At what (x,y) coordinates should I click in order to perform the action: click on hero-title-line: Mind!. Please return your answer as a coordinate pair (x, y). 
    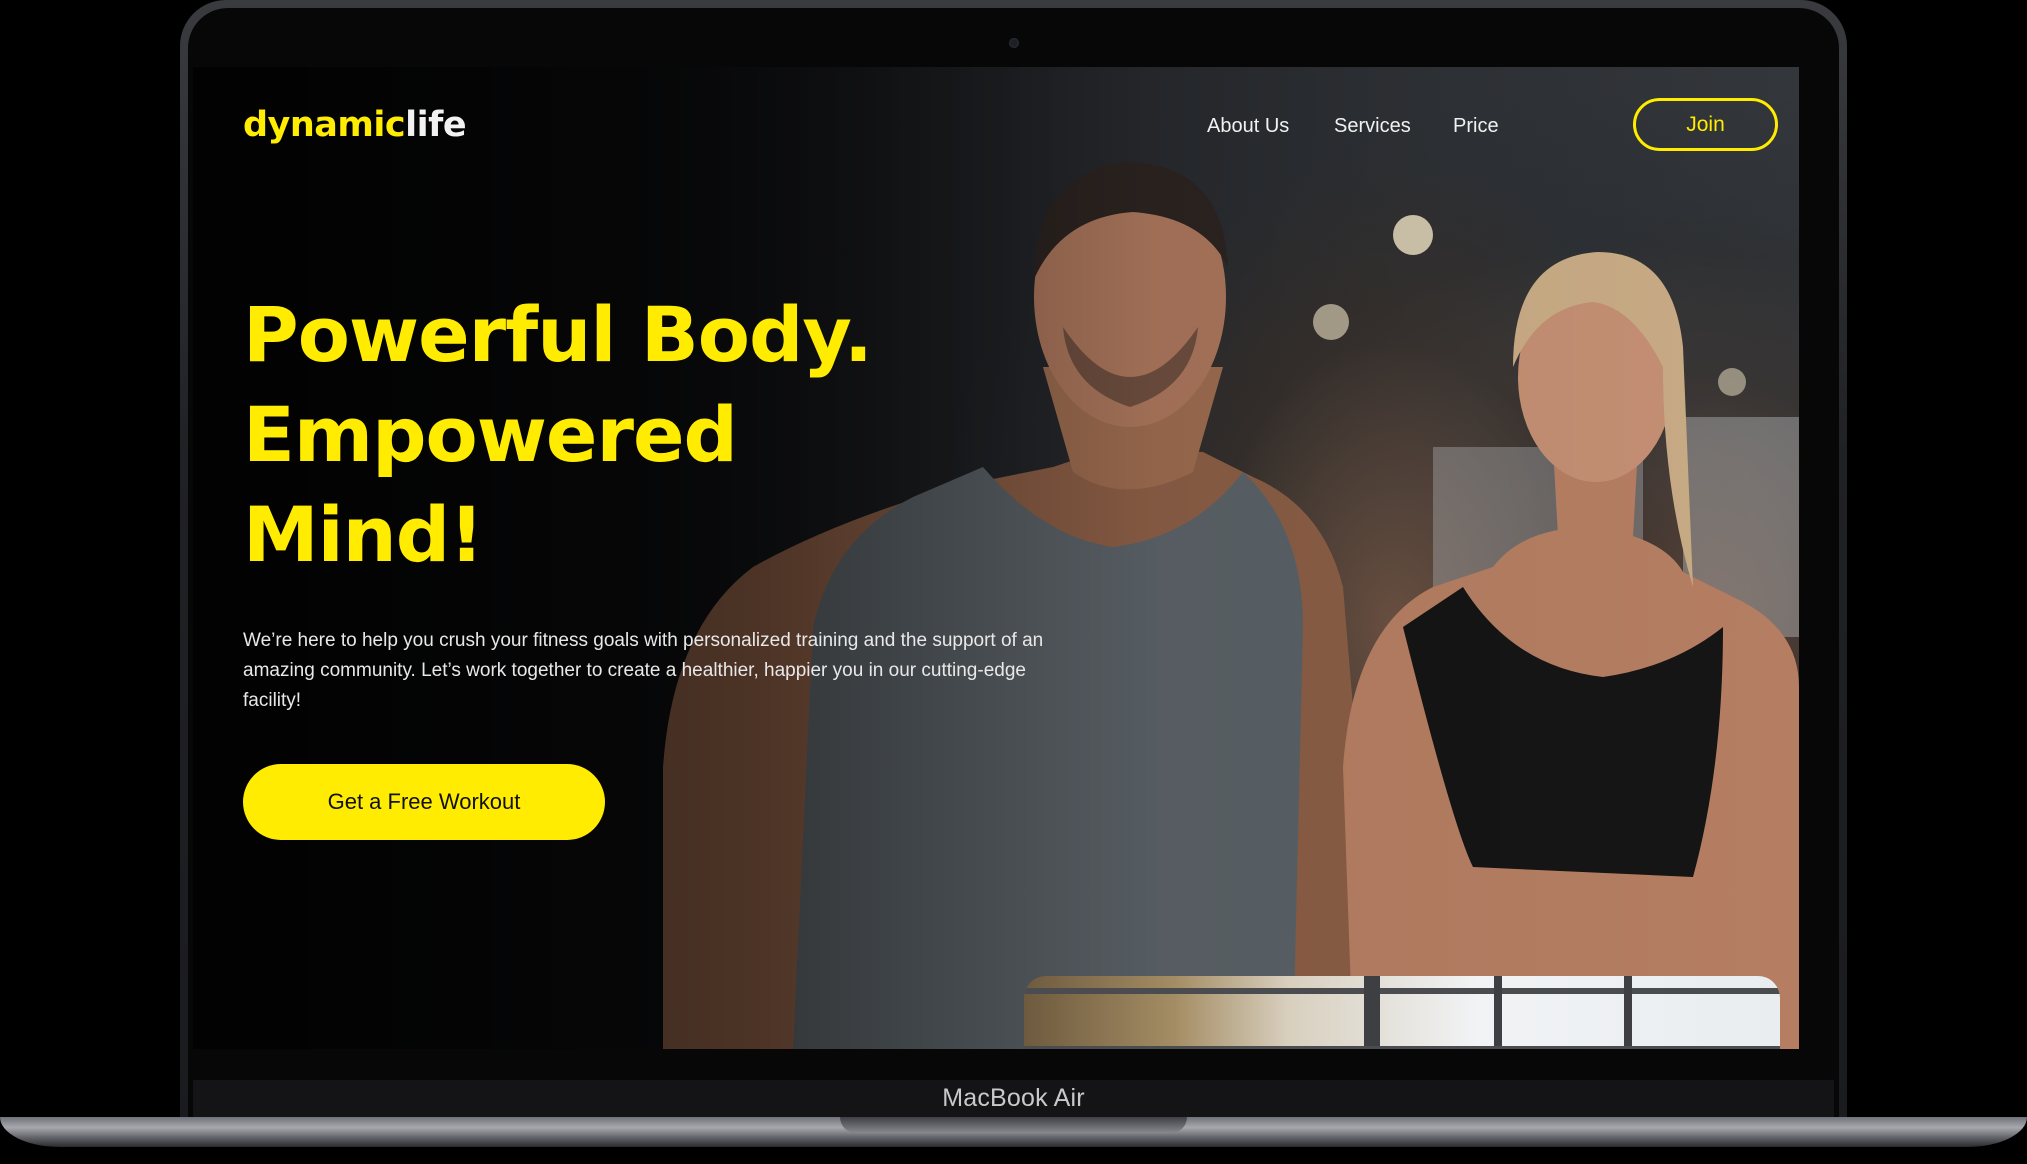
    Looking at the image, I should click on (363, 534).